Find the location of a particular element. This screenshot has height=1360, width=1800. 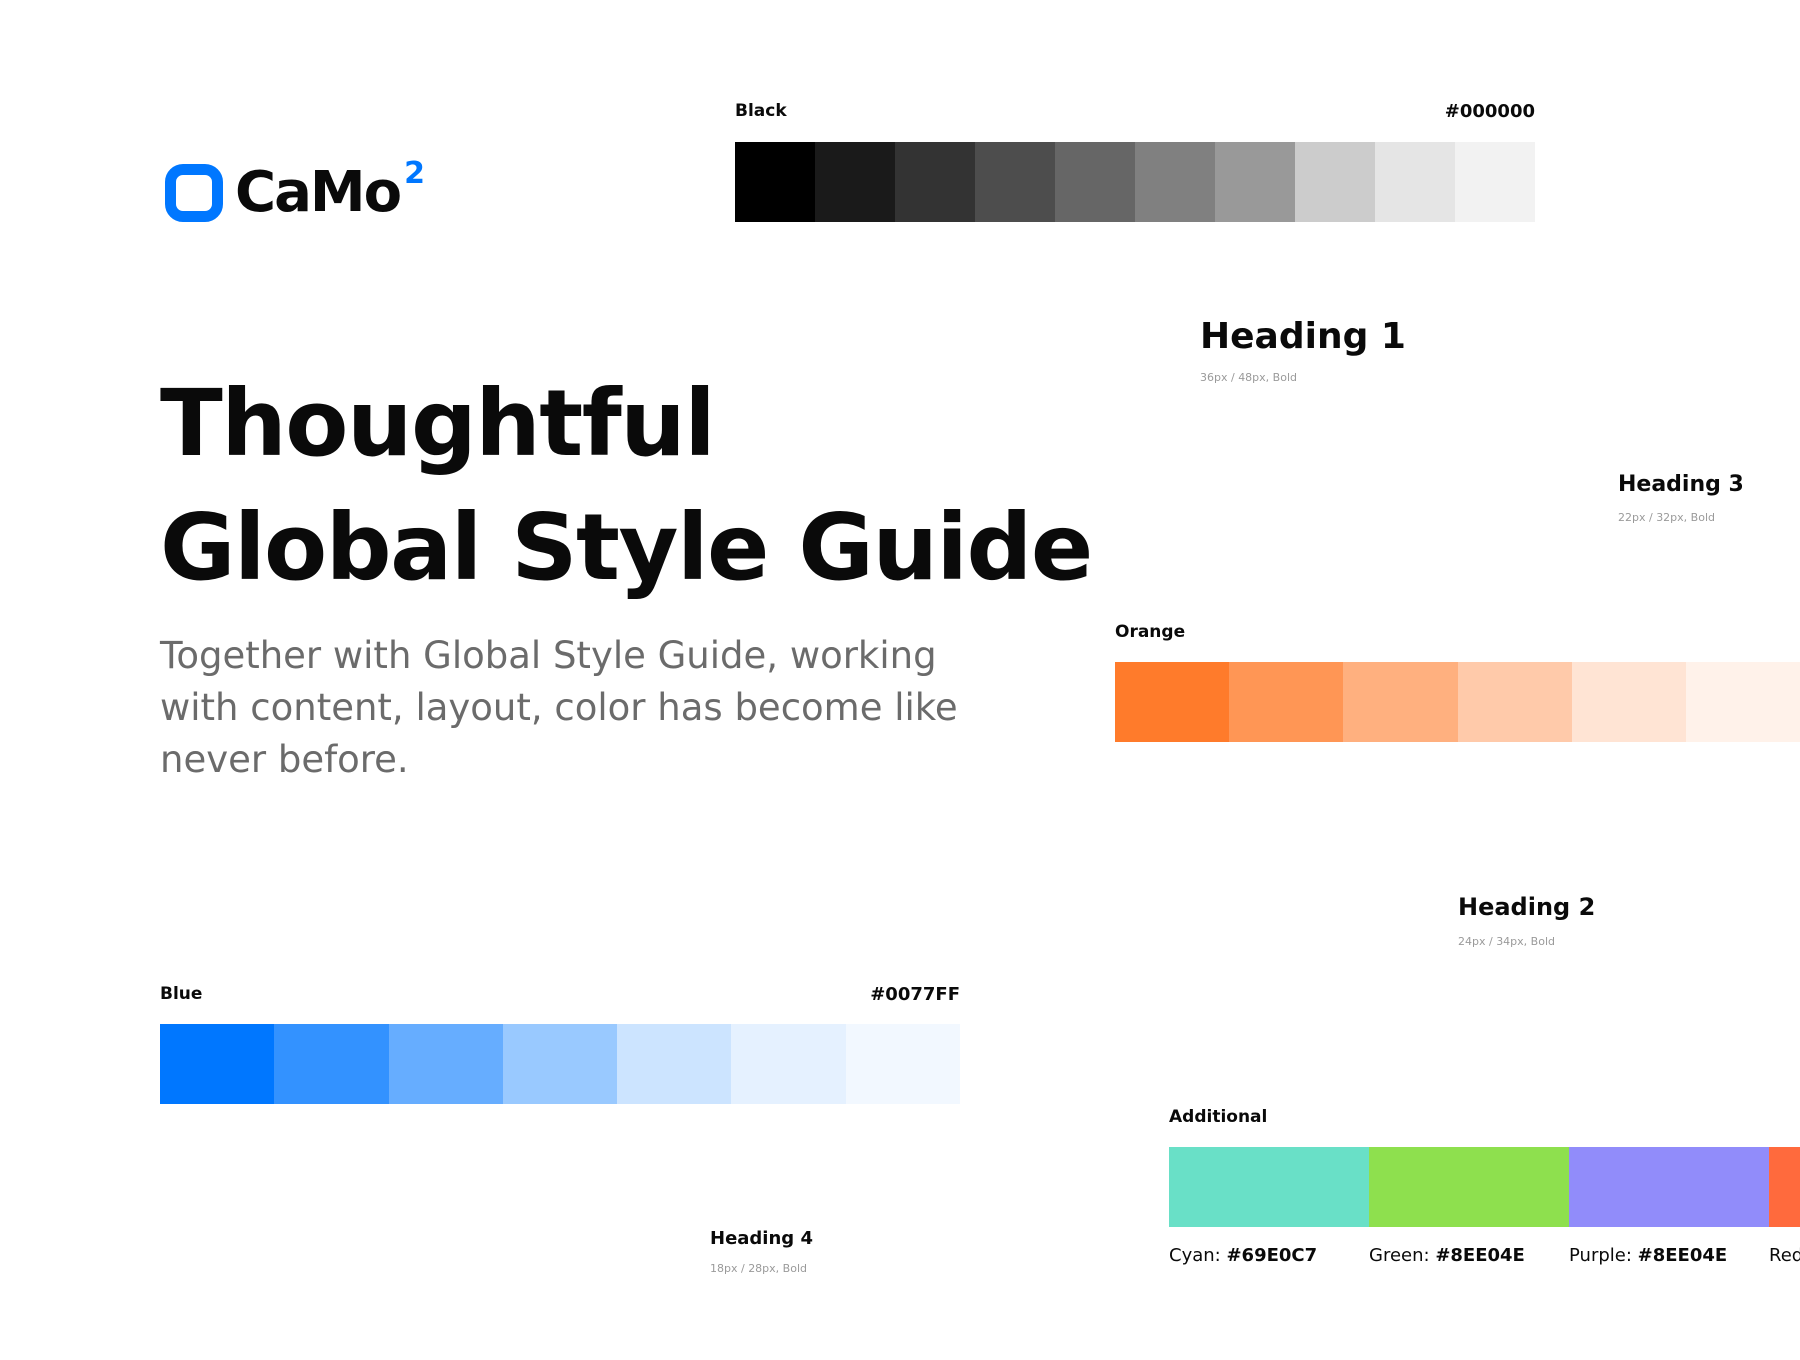

heading-4-meta: 18px / 28px, Bold is located at coordinates (758, 1268).